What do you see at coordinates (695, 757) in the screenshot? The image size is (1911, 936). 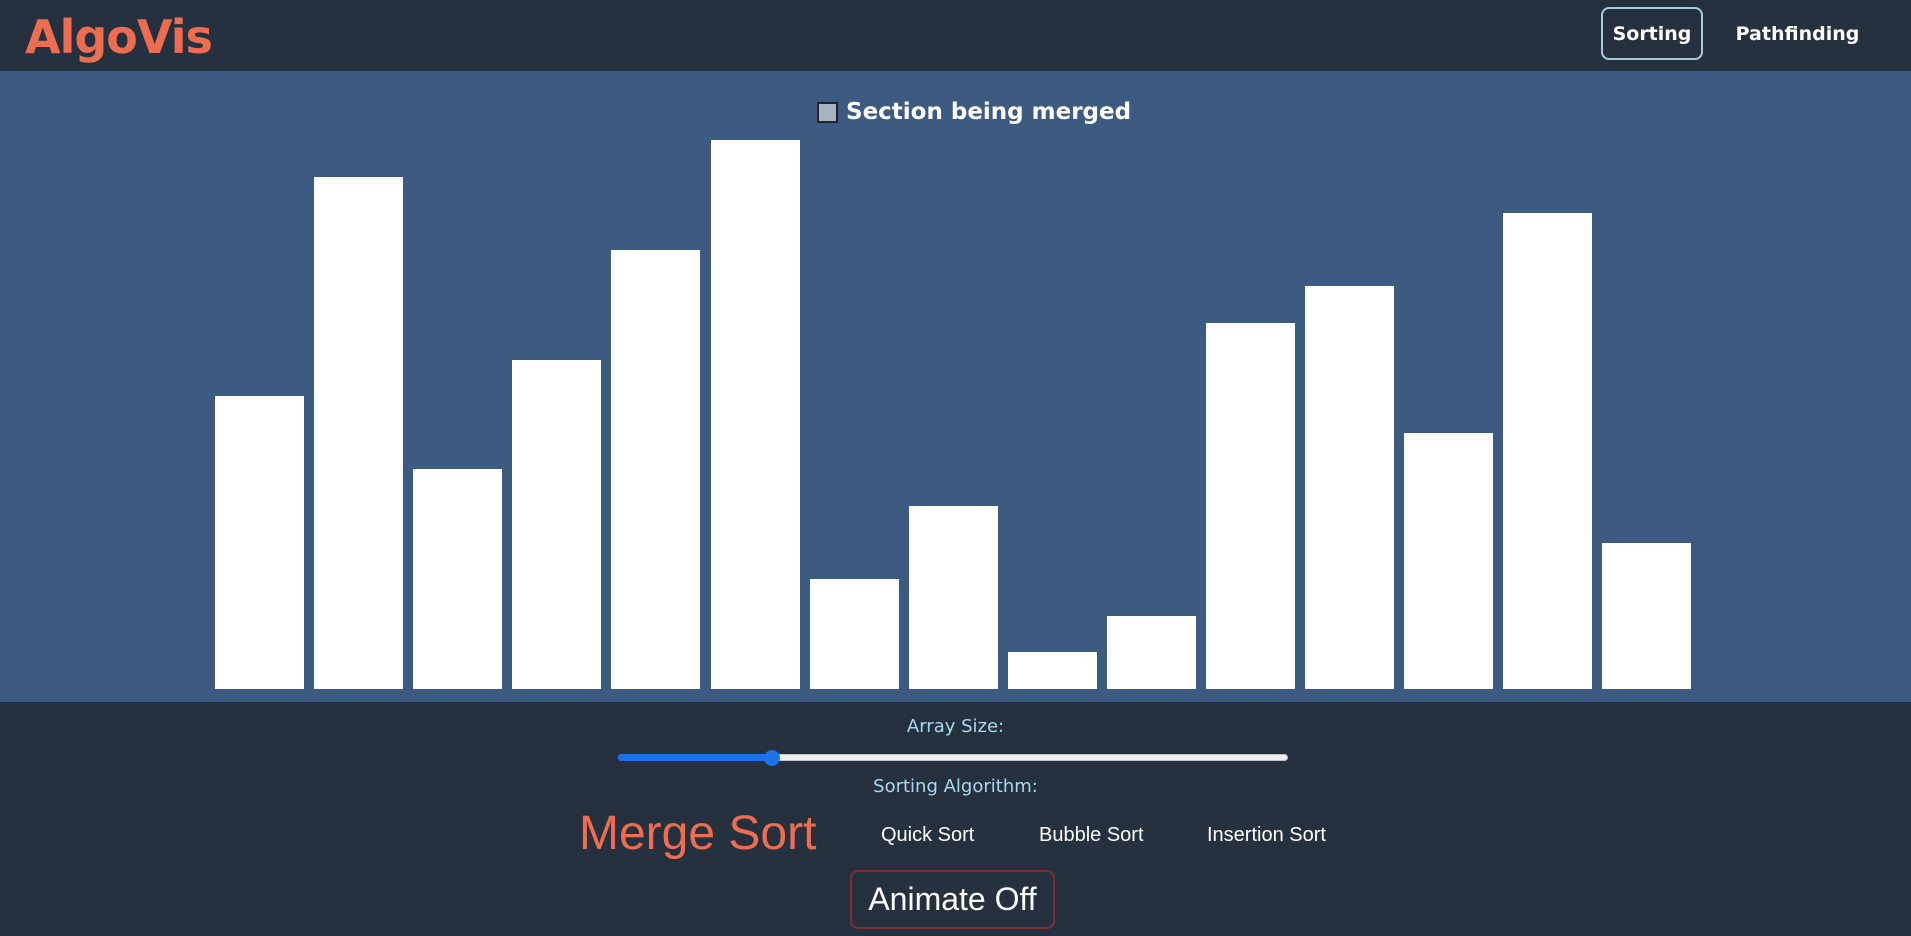 I see `slider-fill` at bounding box center [695, 757].